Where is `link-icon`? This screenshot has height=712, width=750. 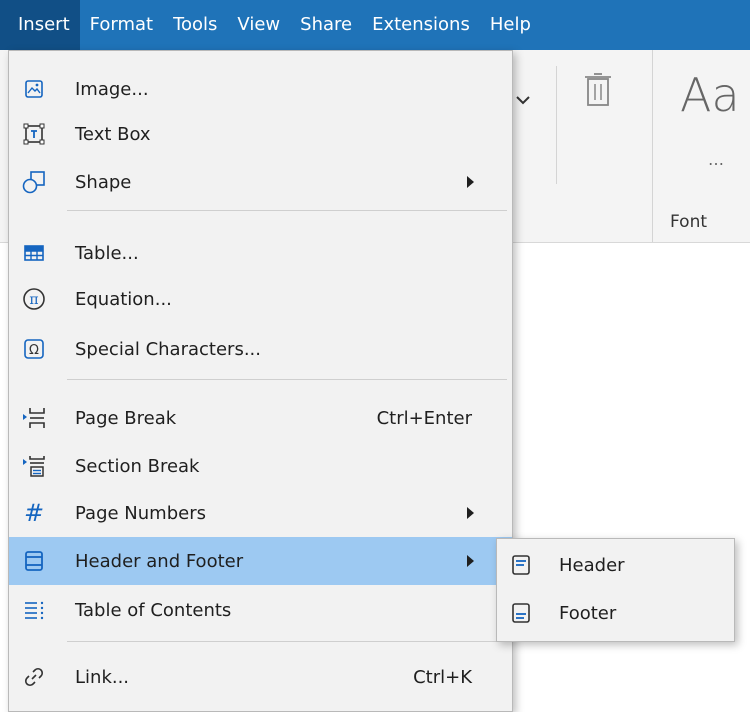
link-icon is located at coordinates (34, 677).